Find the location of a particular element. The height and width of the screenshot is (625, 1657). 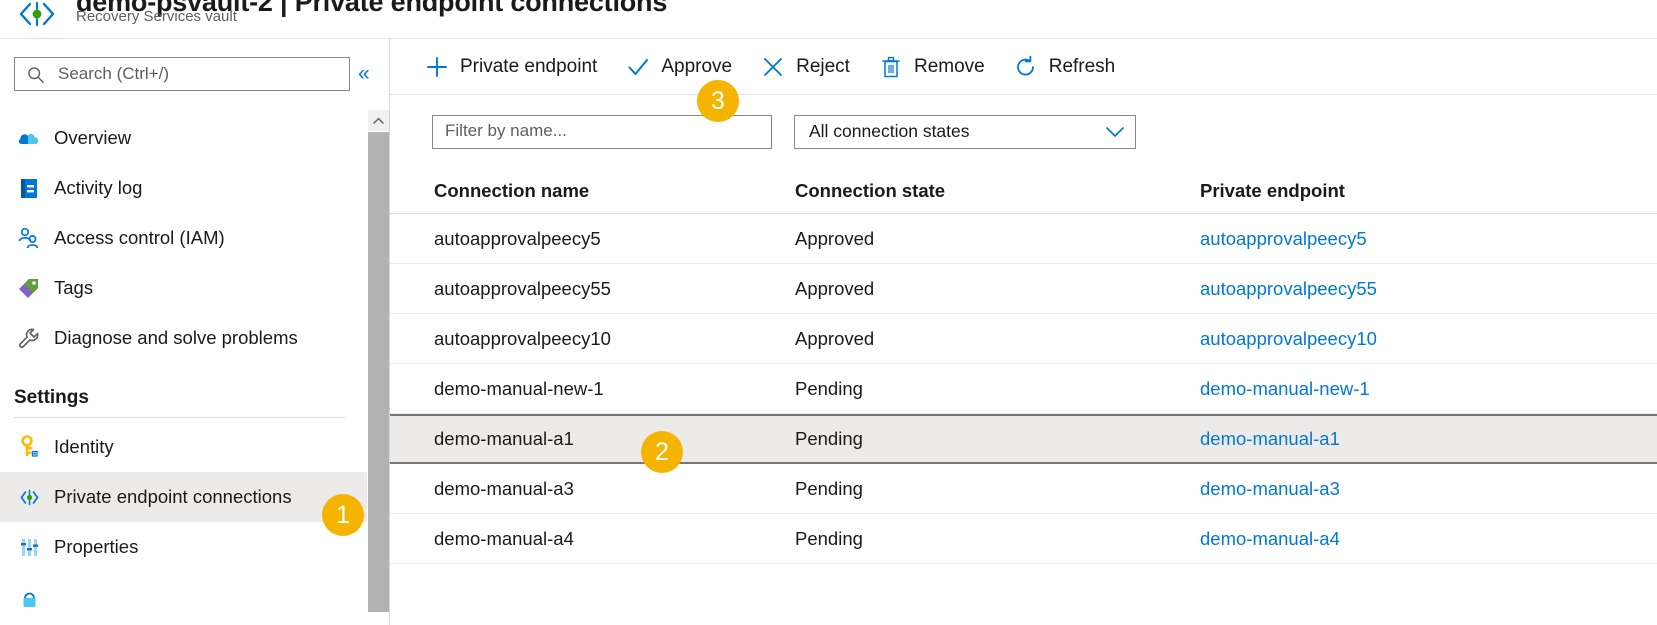

toolbar-button-label: Remove is located at coordinates (949, 66).